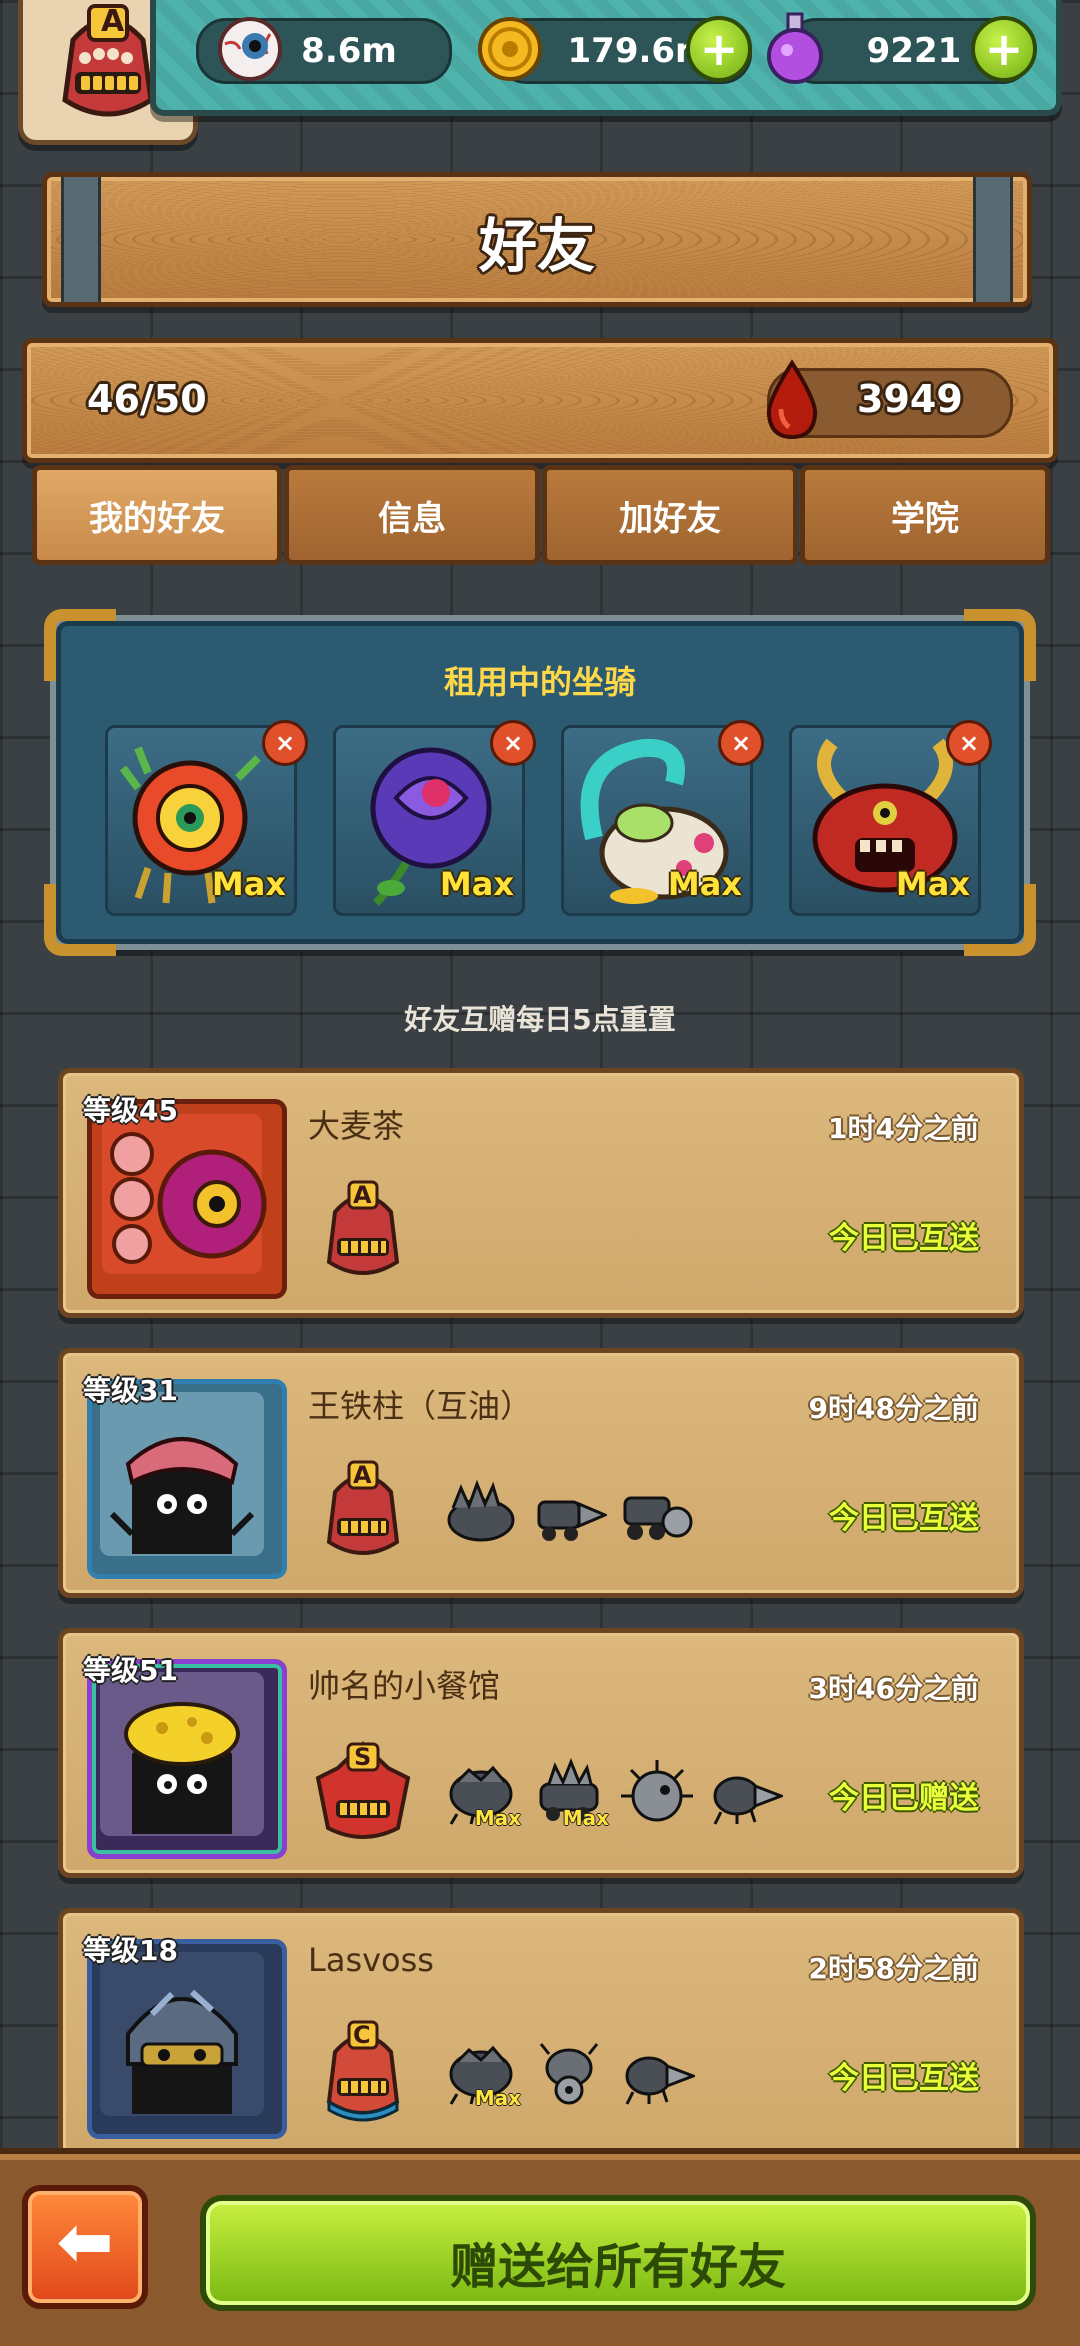  What do you see at coordinates (147, 399) in the screenshot?
I see `friend-count: 46/50` at bounding box center [147, 399].